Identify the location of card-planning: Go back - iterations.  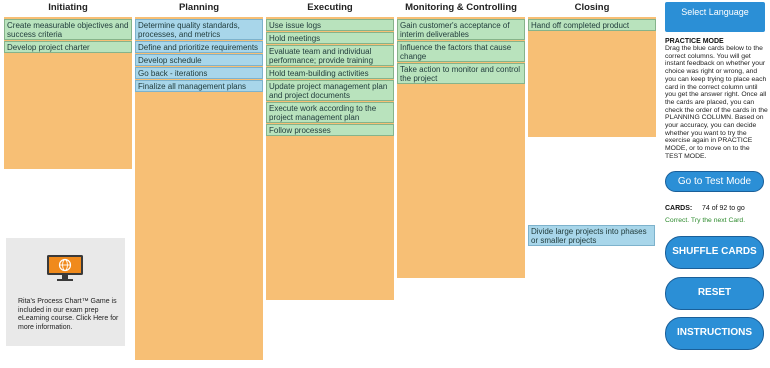
(199, 73).